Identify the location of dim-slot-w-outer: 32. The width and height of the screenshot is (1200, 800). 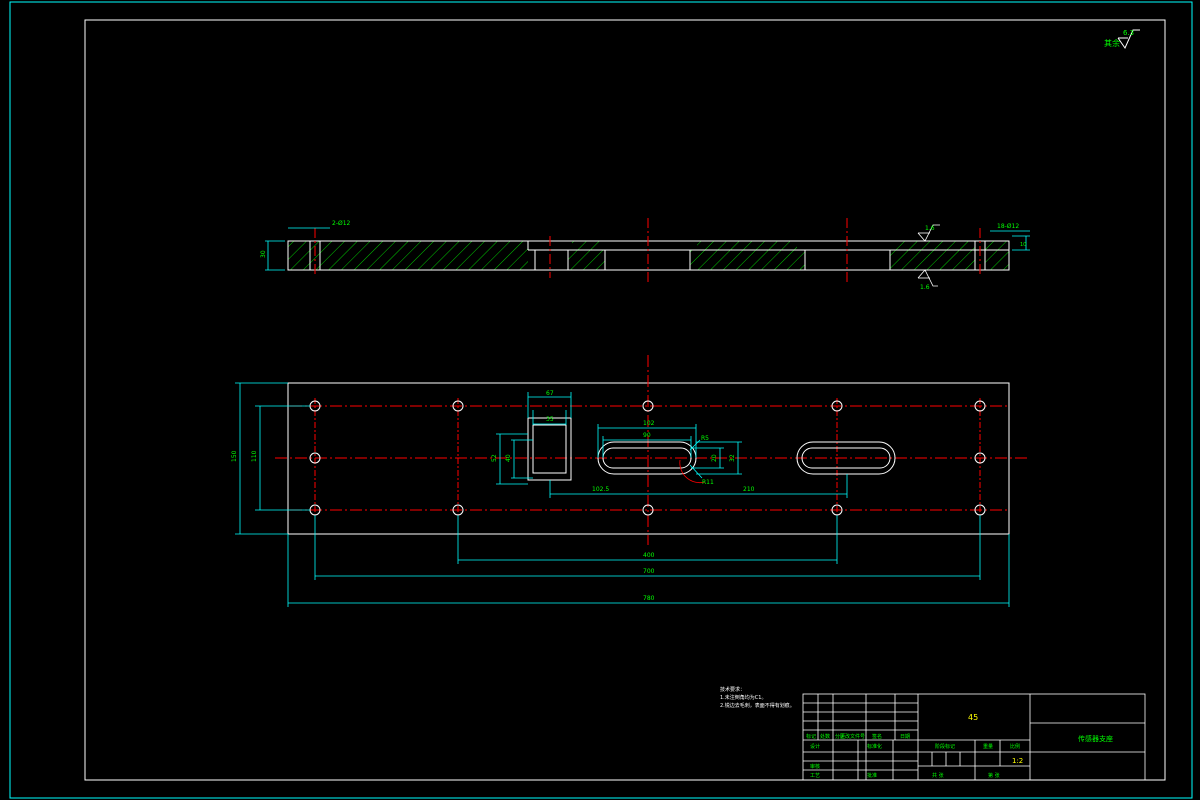
(732, 458).